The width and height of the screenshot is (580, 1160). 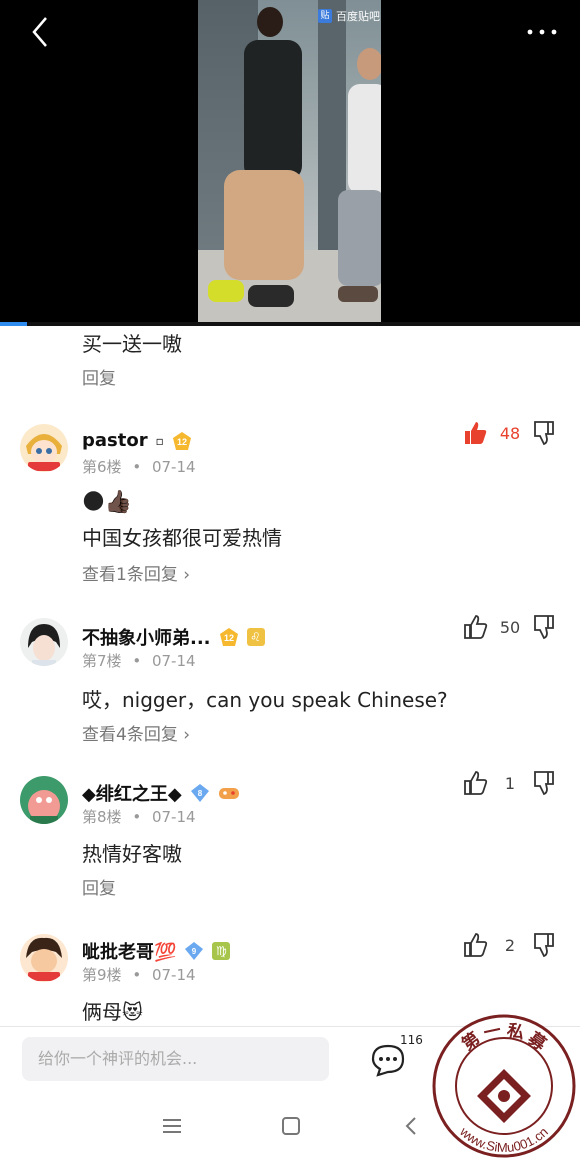 I want to click on floor-label: 第6楼, so click(x=102, y=467).